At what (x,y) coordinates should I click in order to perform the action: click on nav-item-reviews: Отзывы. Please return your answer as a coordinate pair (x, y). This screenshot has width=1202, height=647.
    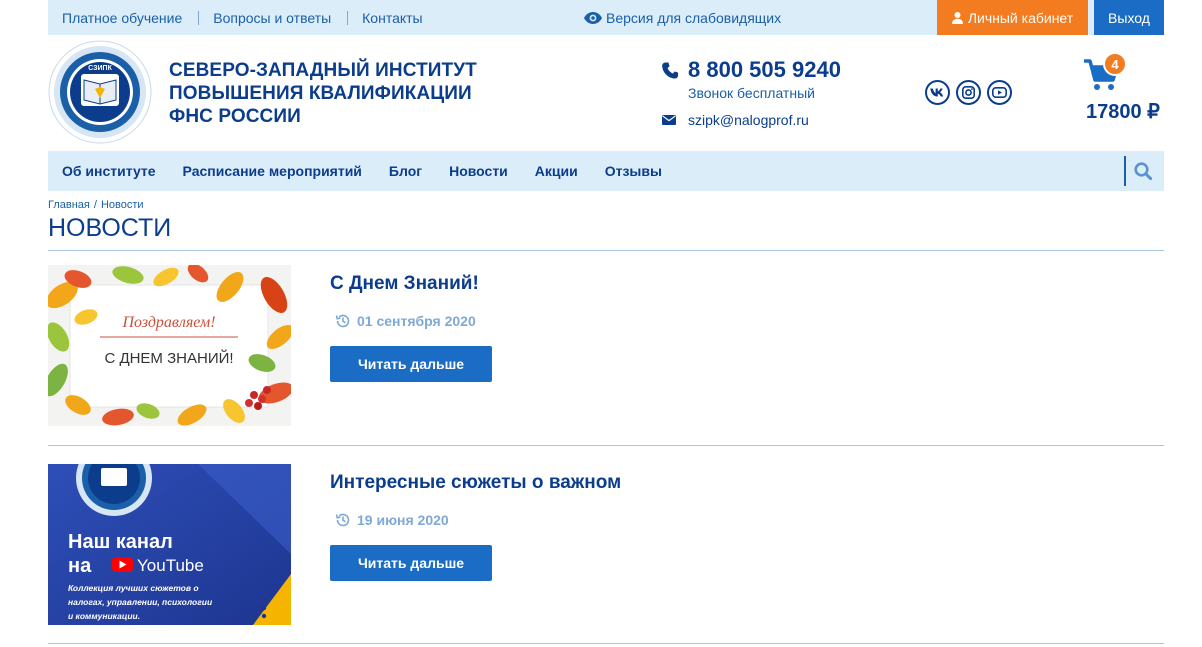
    Looking at the image, I should click on (633, 171).